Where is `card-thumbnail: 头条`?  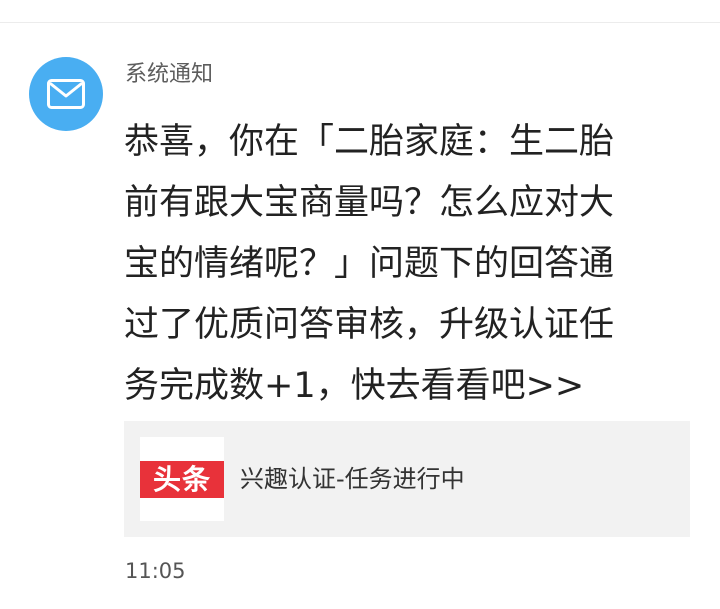 card-thumbnail: 头条 is located at coordinates (182, 479).